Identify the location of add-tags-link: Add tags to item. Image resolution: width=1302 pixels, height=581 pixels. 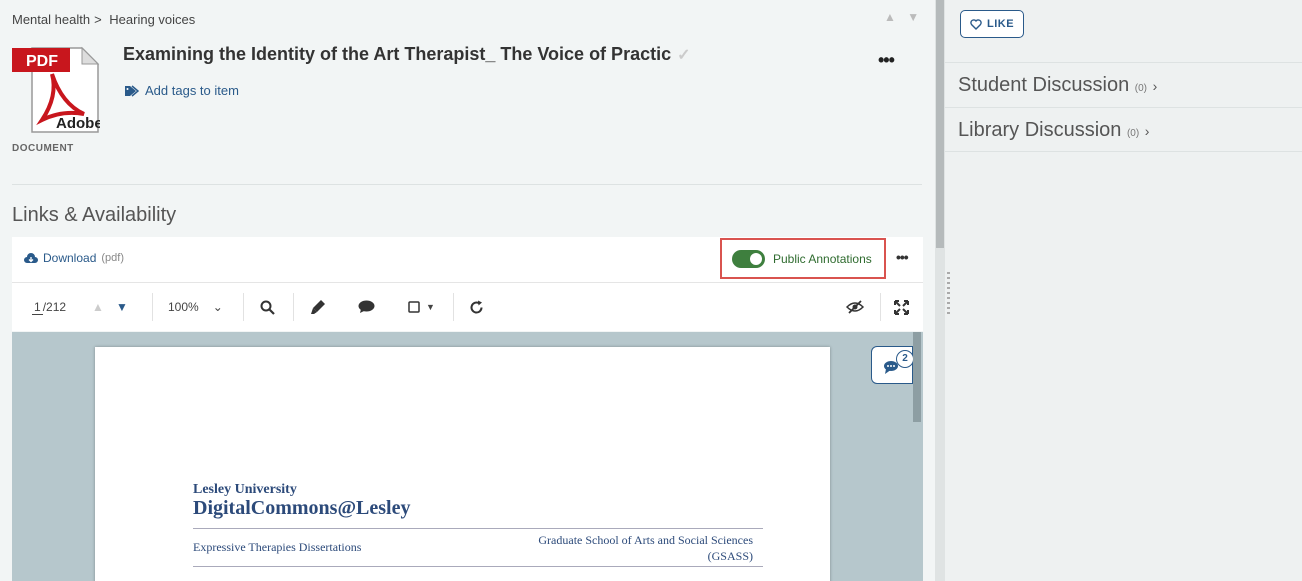
(181, 90).